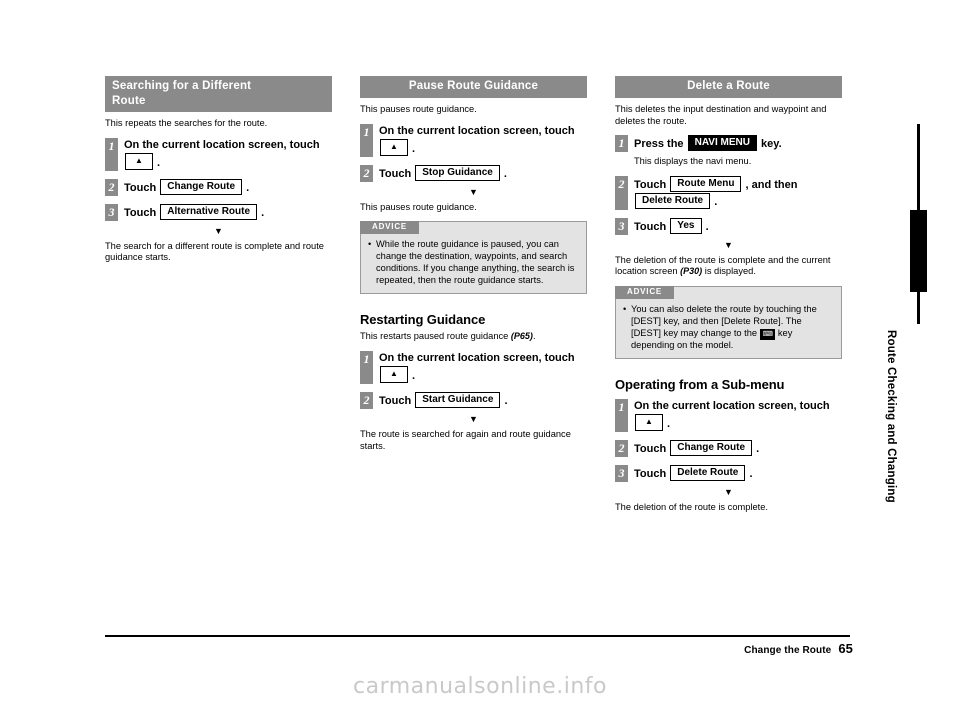 The width and height of the screenshot is (960, 708). I want to click on intro-text: This pauses route guidance., so click(418, 109).